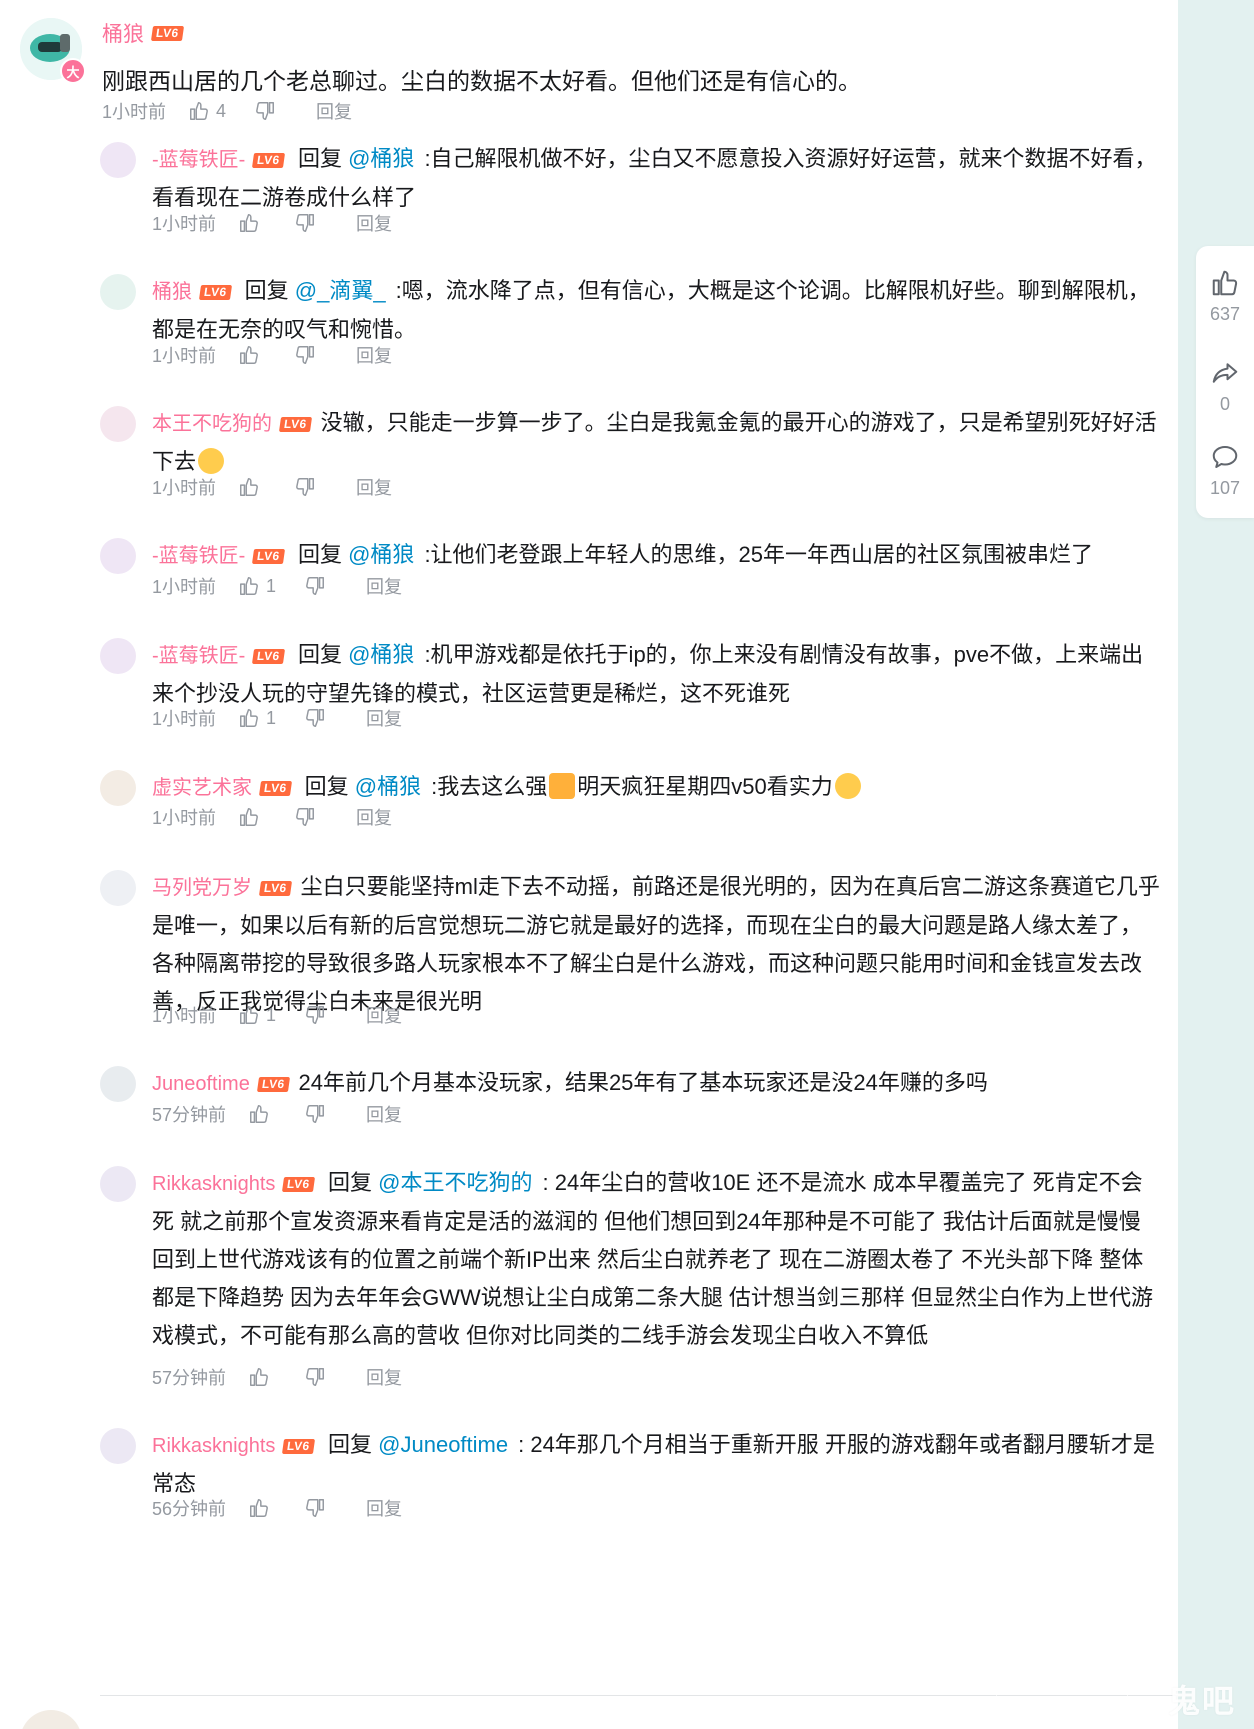 The height and width of the screenshot is (1729, 1254). Describe the element at coordinates (53, 51) in the screenshot. I see `avatar: 大` at that location.